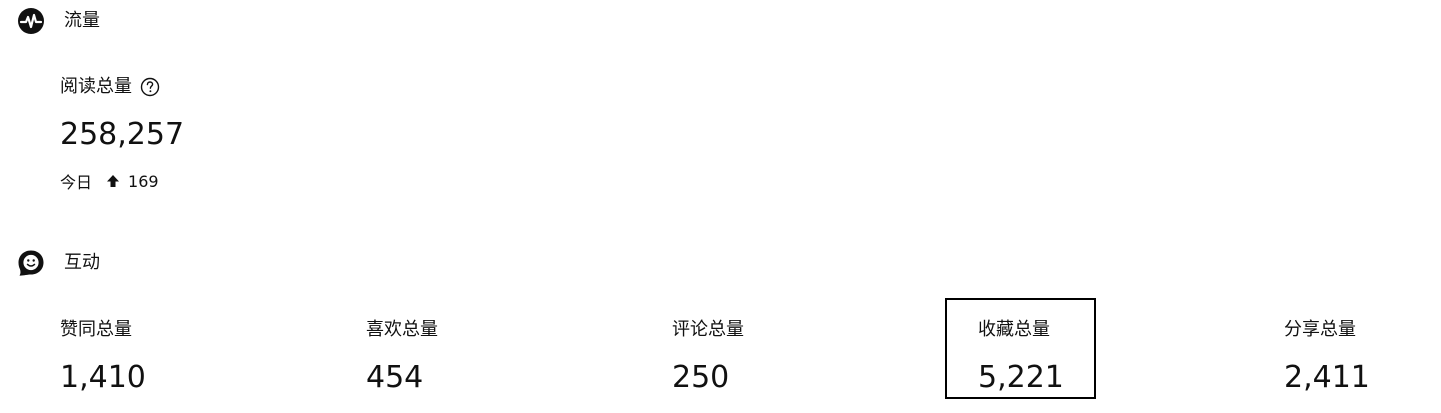 The height and width of the screenshot is (413, 1441). Describe the element at coordinates (58, 21) in the screenshot. I see `traffic-section-header: 流量` at that location.